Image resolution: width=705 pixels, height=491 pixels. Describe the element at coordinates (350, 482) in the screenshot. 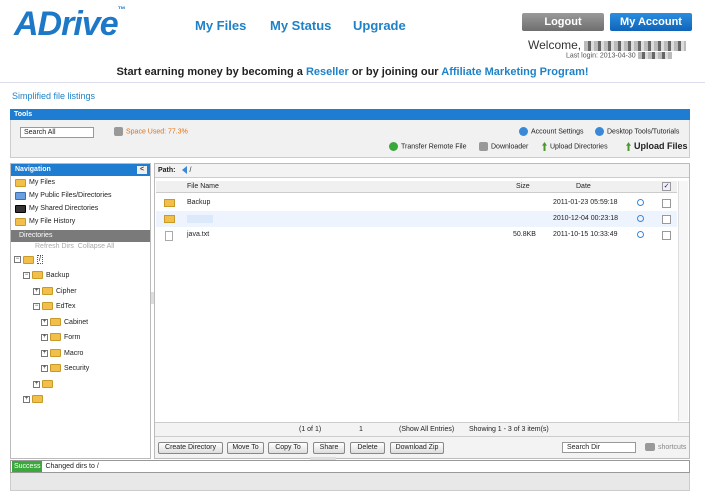

I see `footer-bar` at that location.